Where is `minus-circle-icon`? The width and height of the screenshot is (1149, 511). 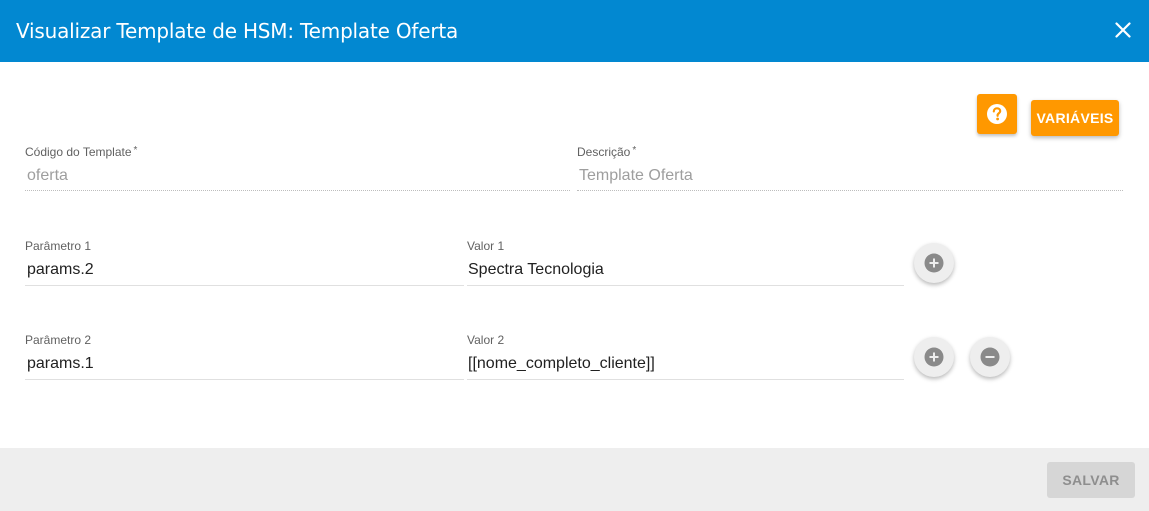
minus-circle-icon is located at coordinates (990, 357).